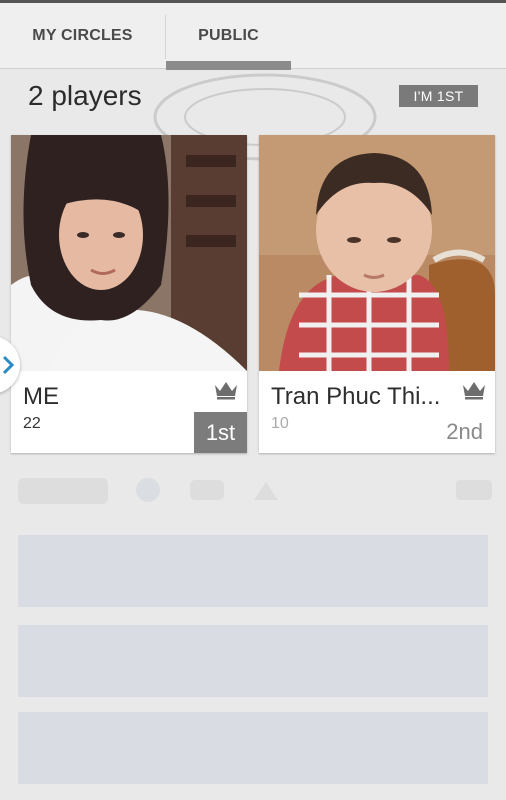 Image resolution: width=506 pixels, height=800 pixels. I want to click on players-count: 2 players, so click(85, 95).